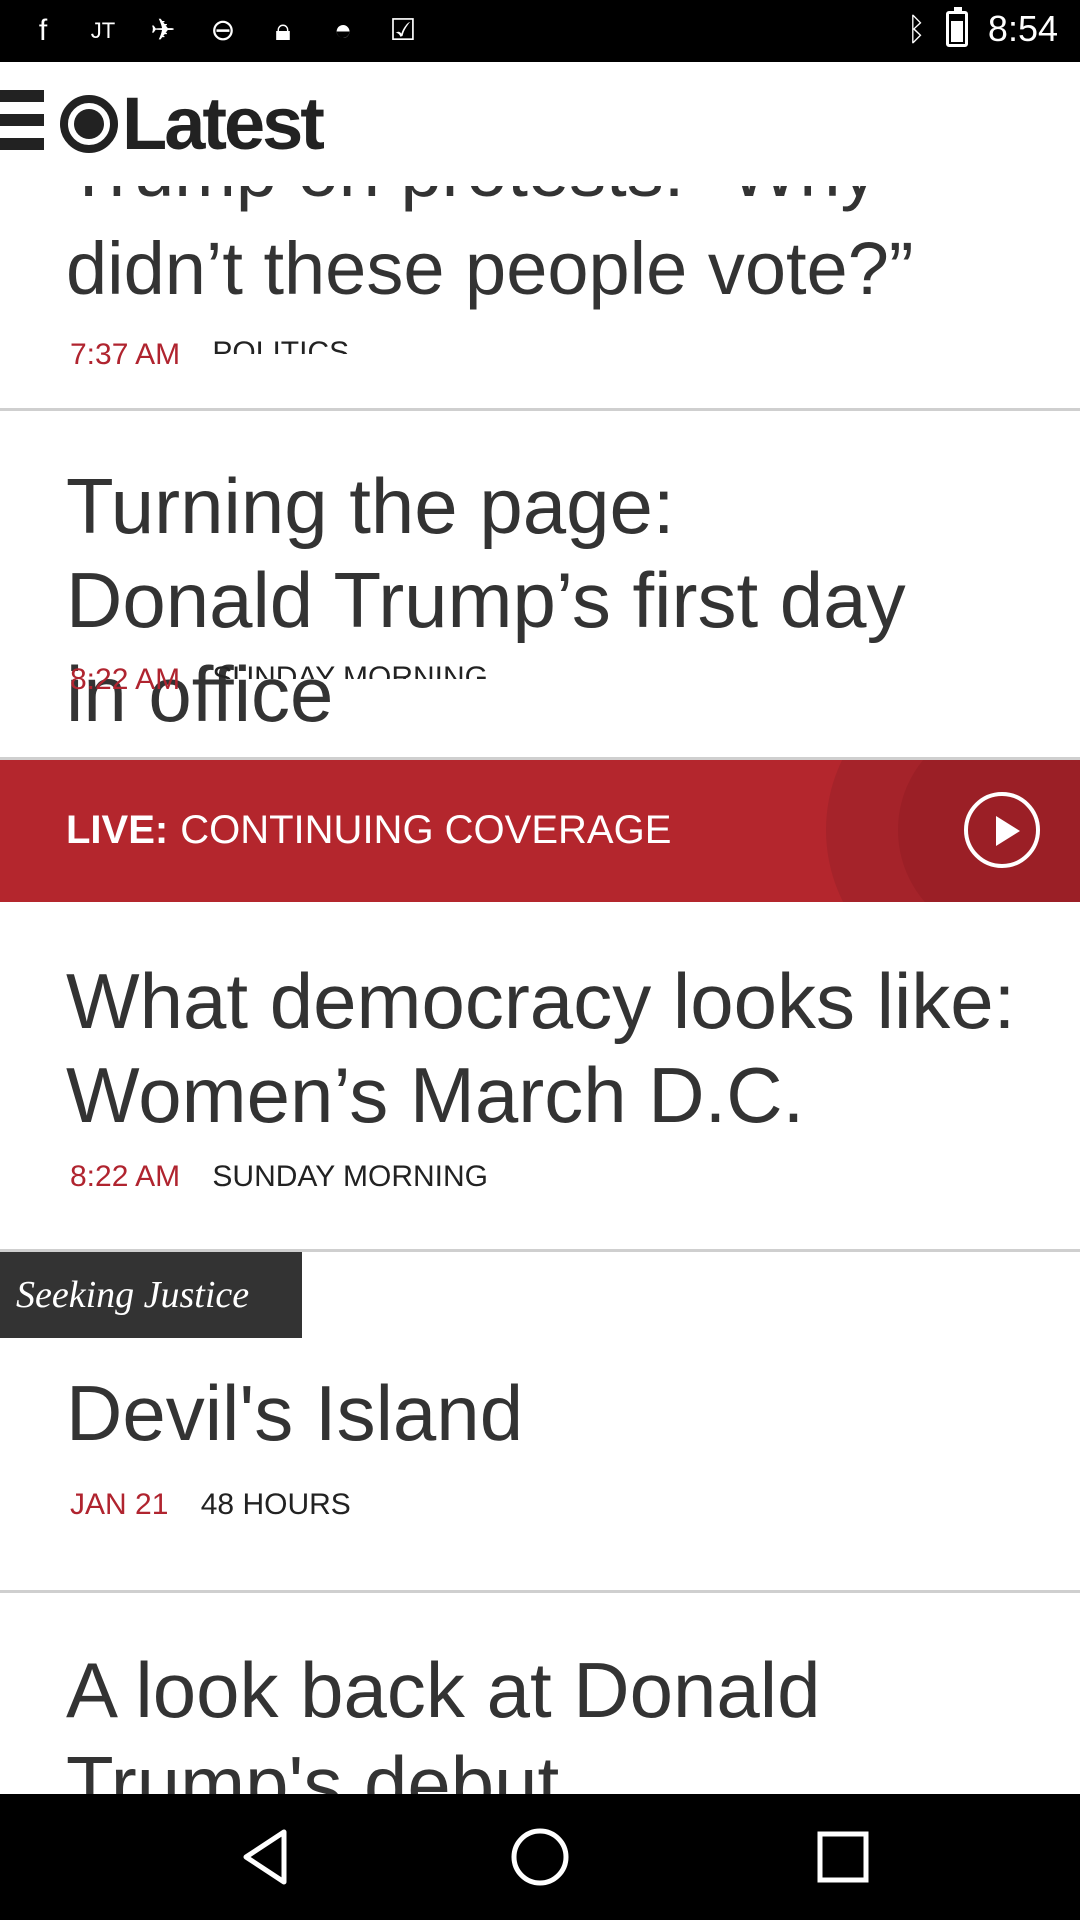 This screenshot has width=1080, height=1920. I want to click on lock-icon: 🔒︎, so click(283, 30).